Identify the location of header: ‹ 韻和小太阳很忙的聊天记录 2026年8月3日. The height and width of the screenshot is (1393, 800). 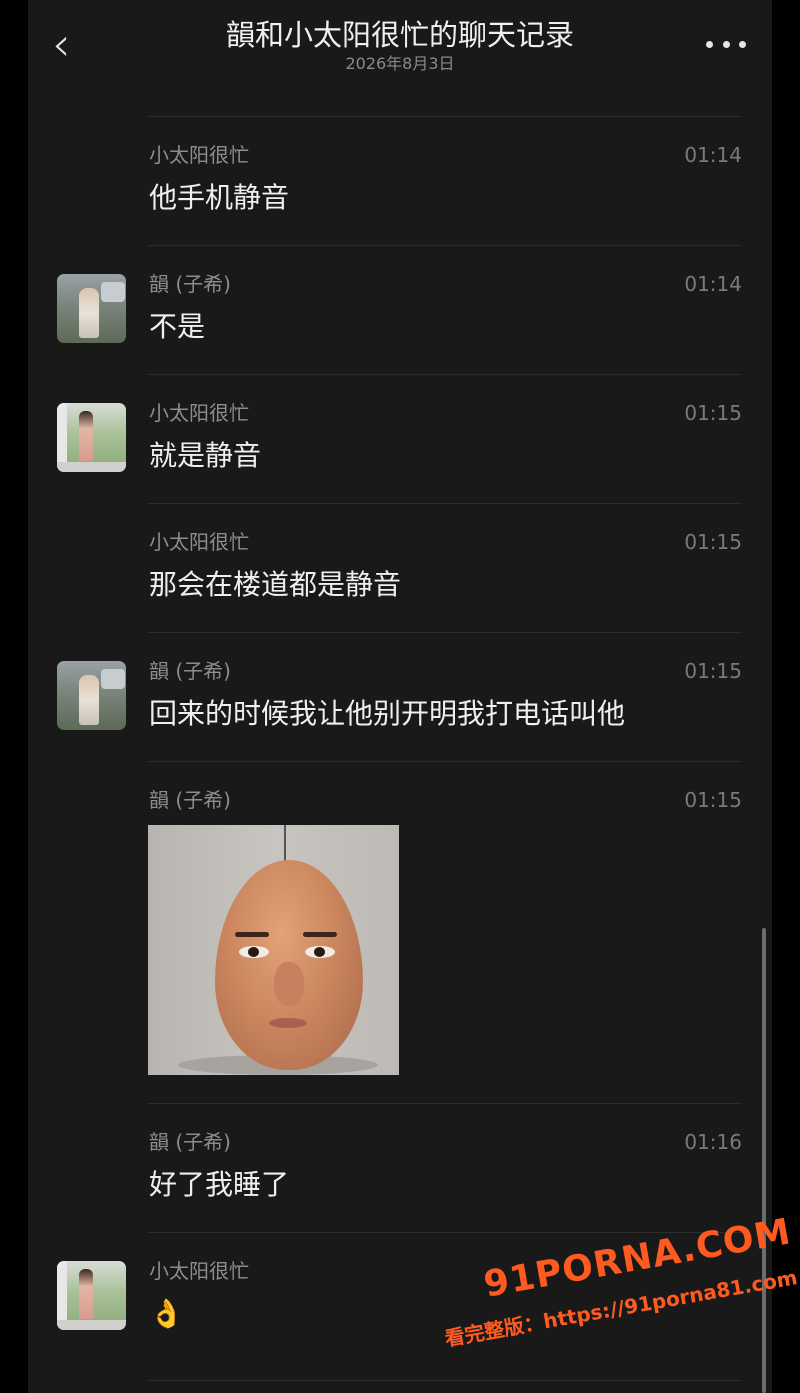
(400, 45).